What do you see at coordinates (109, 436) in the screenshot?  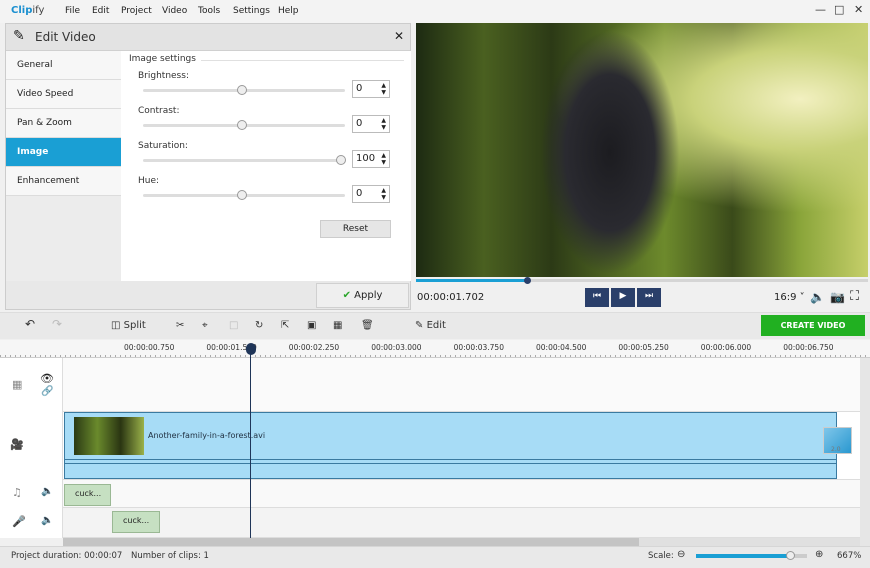 I see `clip-thumbnail` at bounding box center [109, 436].